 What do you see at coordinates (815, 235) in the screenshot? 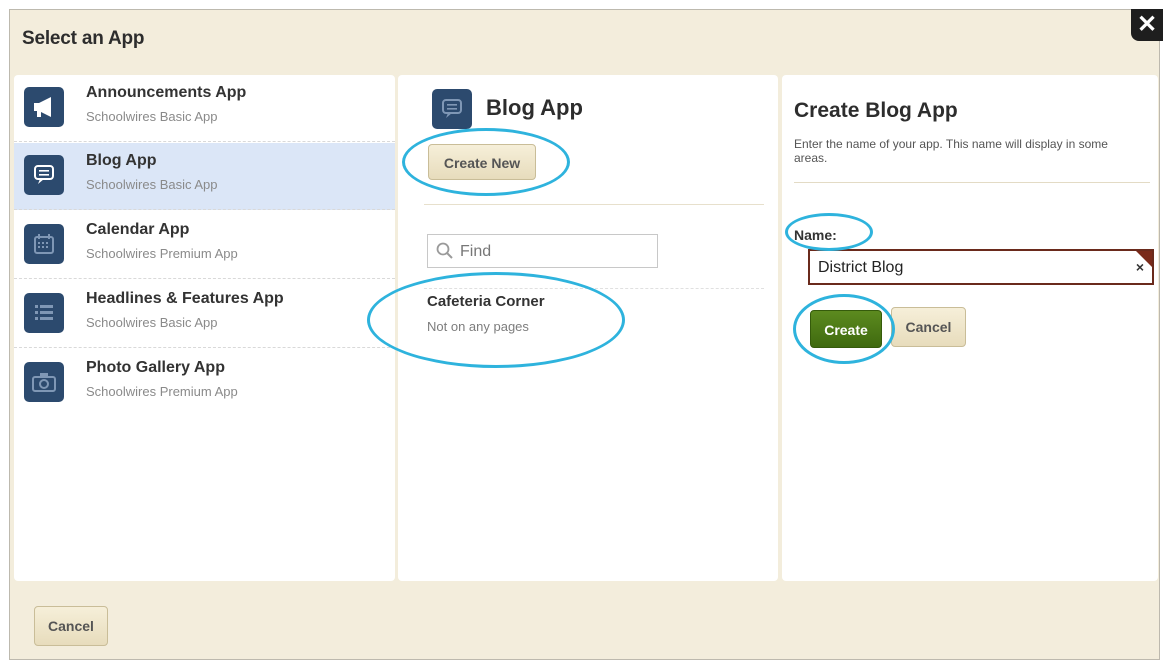
I see `name-label: Name:` at bounding box center [815, 235].